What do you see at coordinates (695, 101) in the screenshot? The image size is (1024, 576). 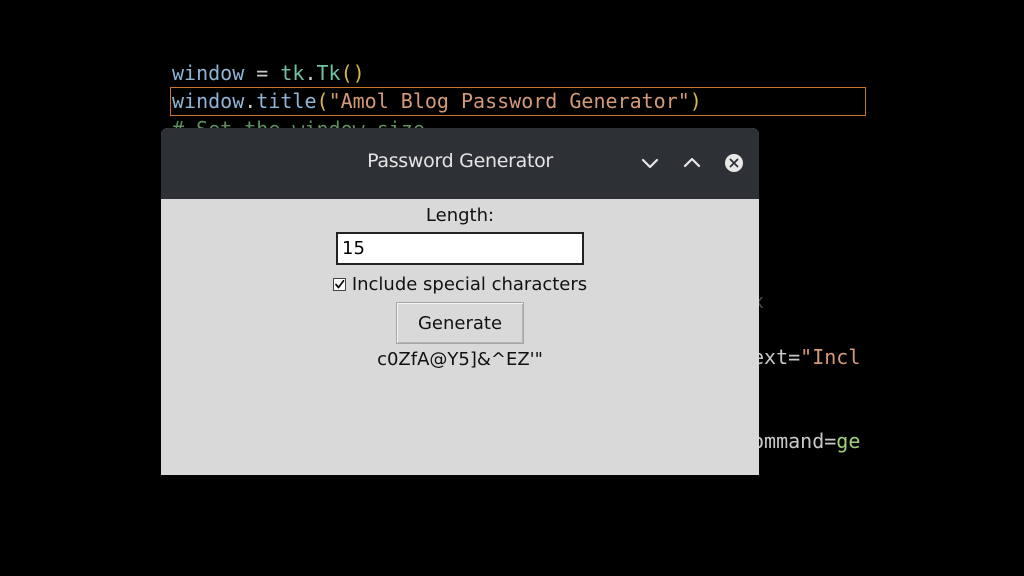 I see `code-token: )` at bounding box center [695, 101].